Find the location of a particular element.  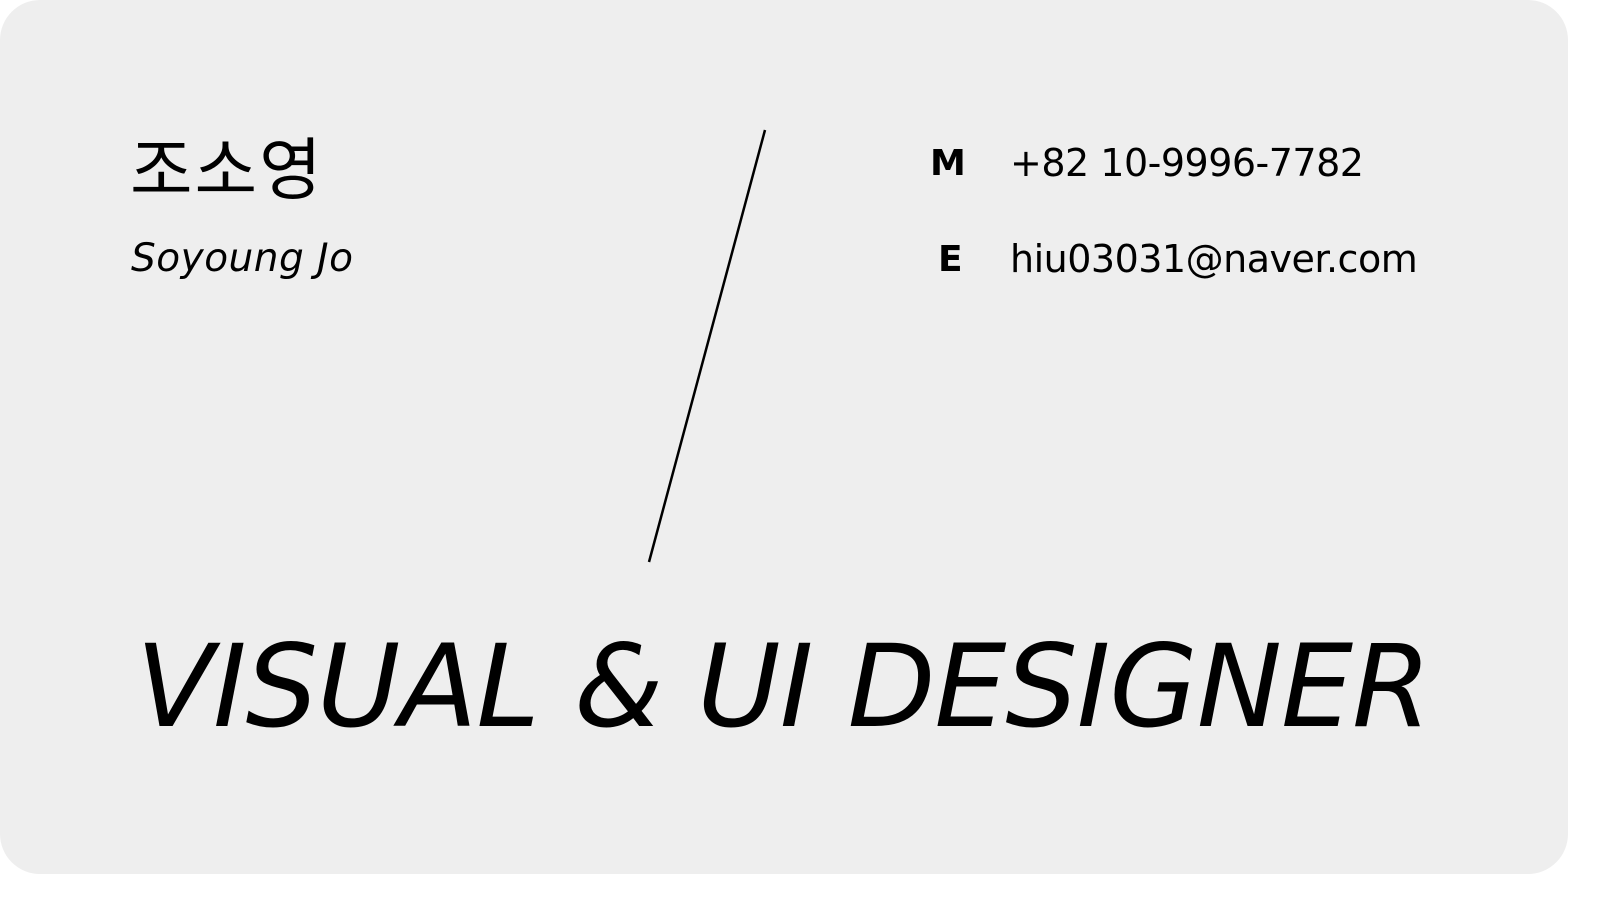

contact-mobile: M +82 10-9996-7782 is located at coordinates (1147, 163).